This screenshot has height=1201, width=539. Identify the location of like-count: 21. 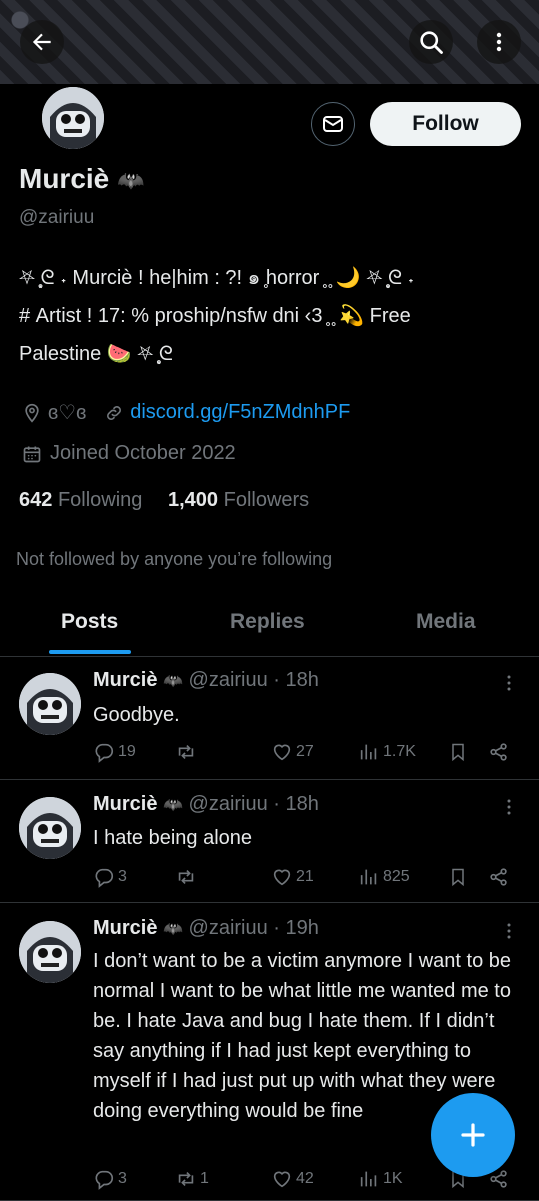
(305, 876).